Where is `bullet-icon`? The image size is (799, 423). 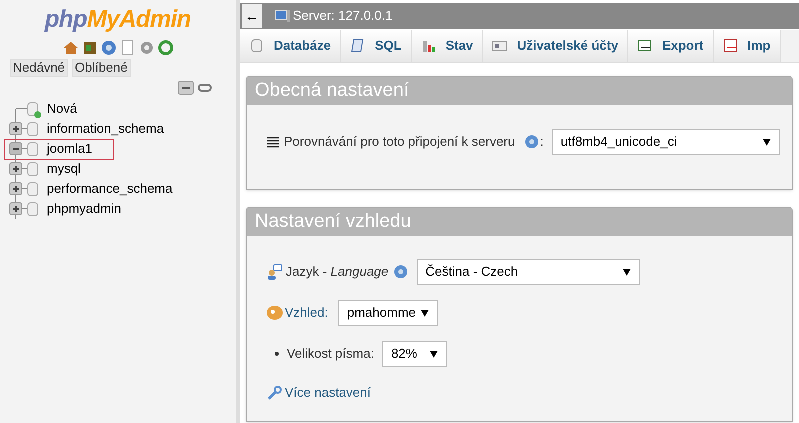 bullet-icon is located at coordinates (277, 354).